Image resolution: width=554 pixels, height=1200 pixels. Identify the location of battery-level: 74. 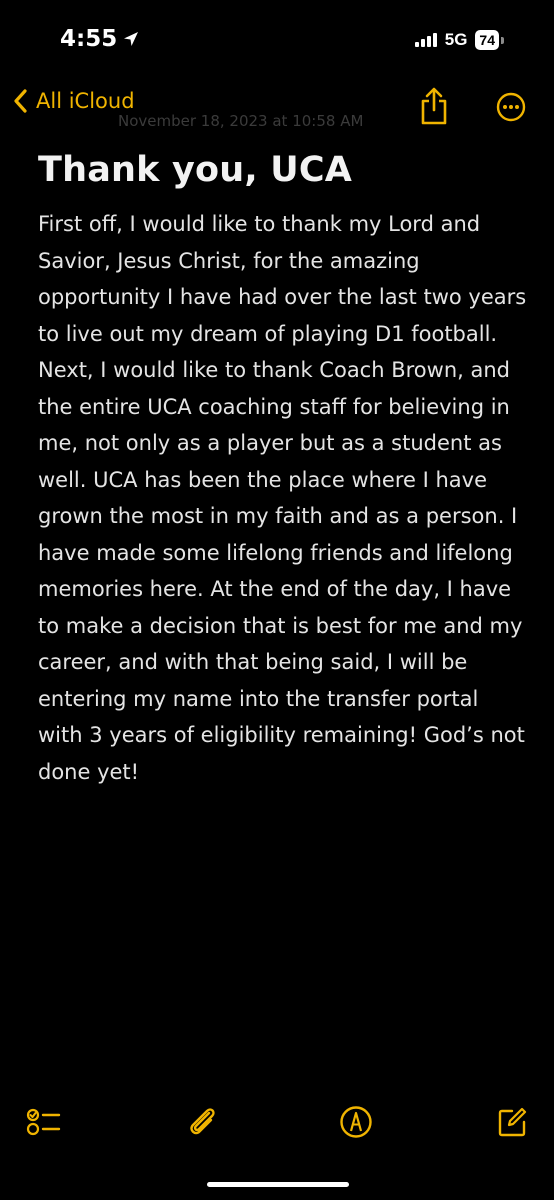
(487, 40).